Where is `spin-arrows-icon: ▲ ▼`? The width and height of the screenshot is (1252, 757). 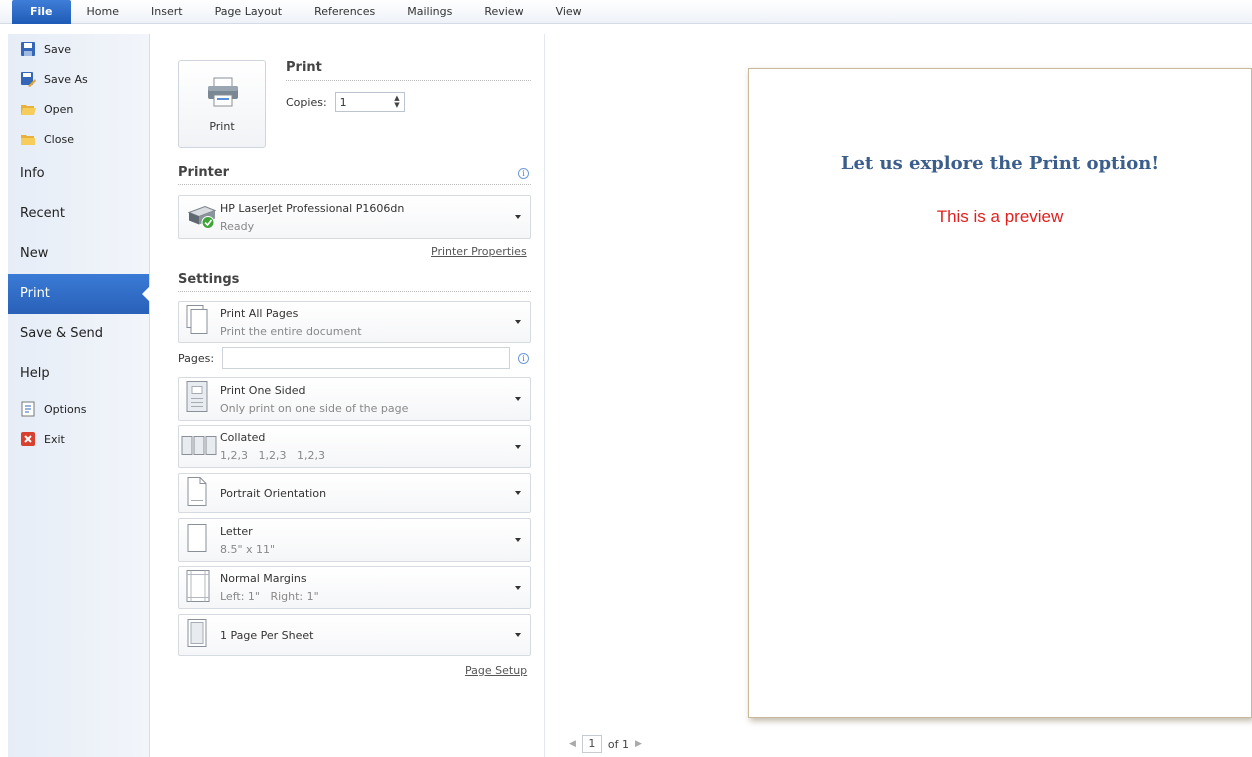 spin-arrows-icon: ▲ ▼ is located at coordinates (396, 102).